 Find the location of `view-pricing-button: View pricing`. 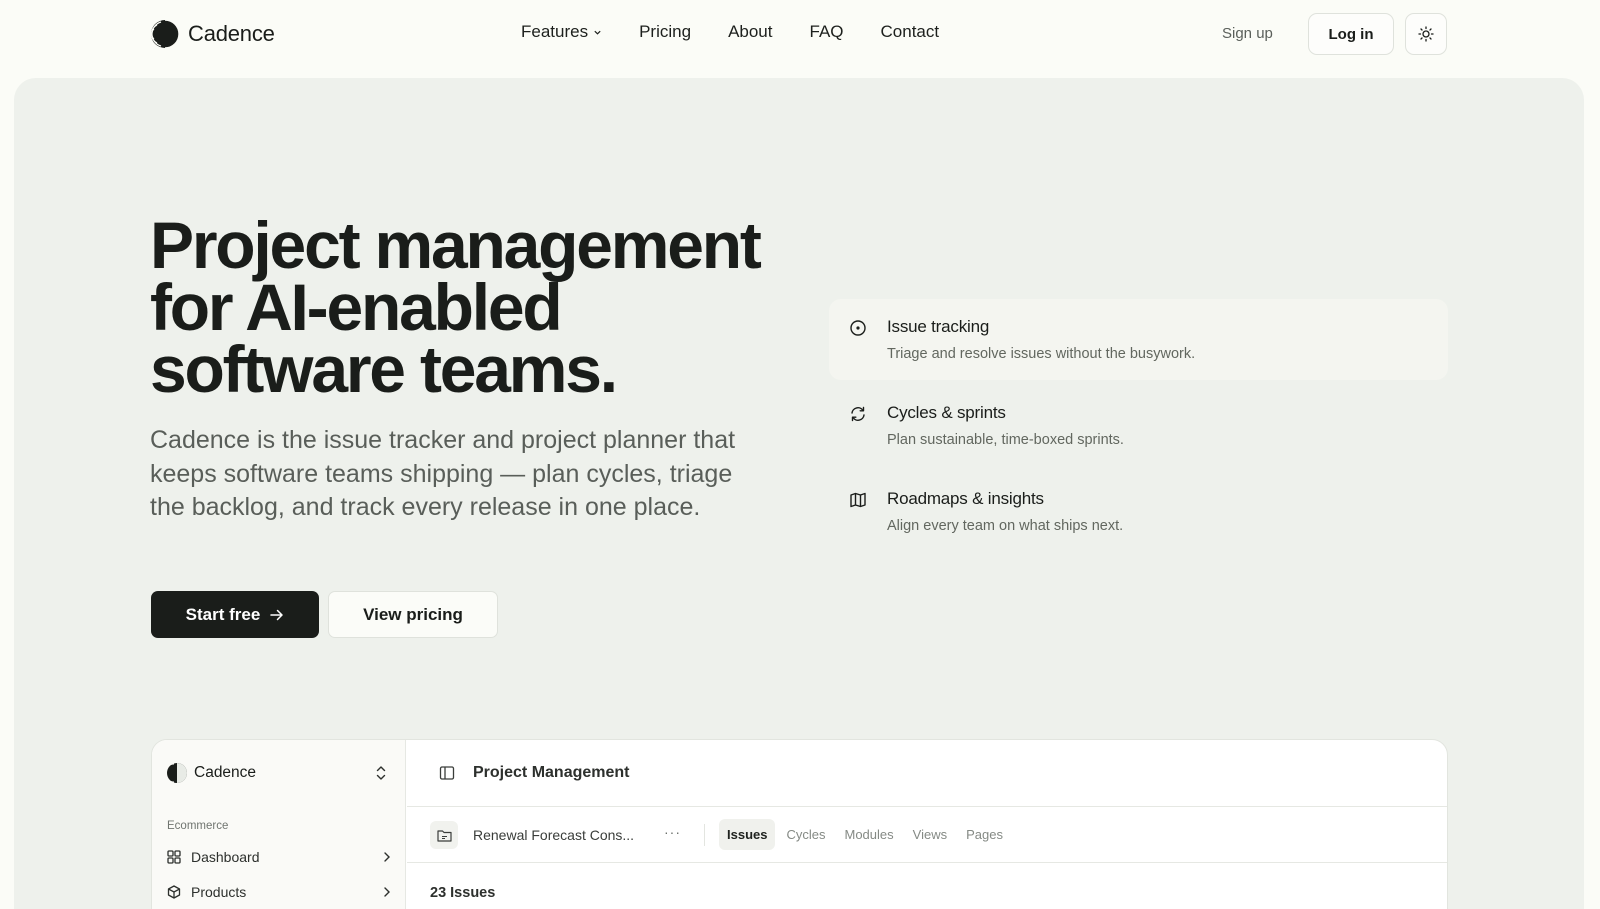

view-pricing-button: View pricing is located at coordinates (413, 614).